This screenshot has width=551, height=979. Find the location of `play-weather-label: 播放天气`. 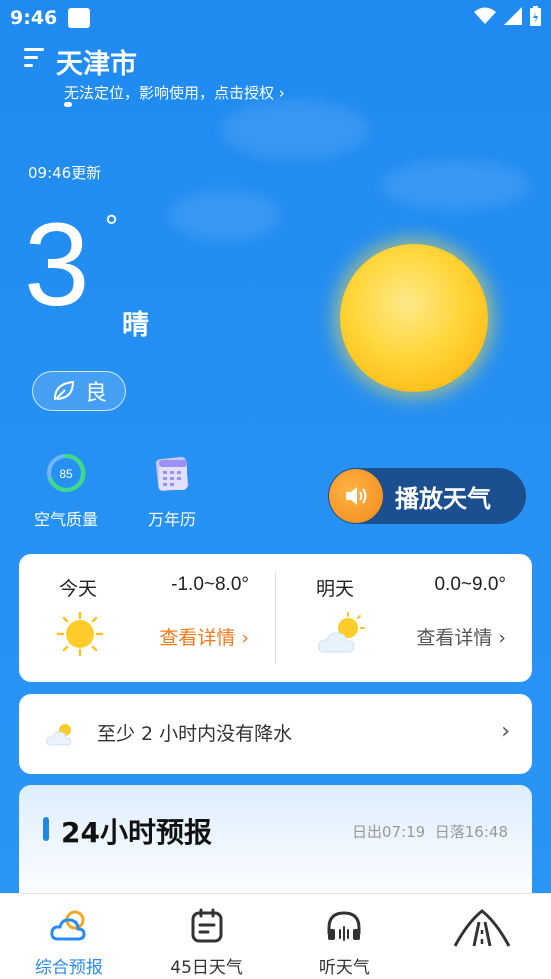

play-weather-label: 播放天气 is located at coordinates (443, 498).